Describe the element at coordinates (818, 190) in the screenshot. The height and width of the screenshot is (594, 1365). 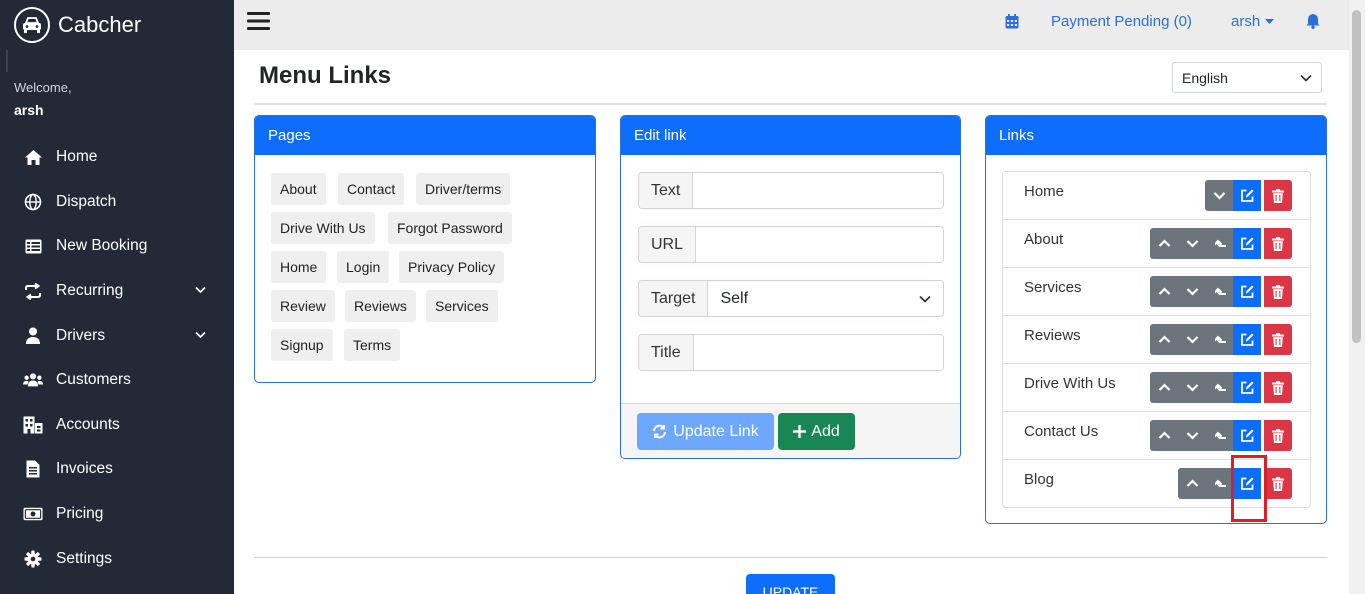
I see `text-field` at that location.